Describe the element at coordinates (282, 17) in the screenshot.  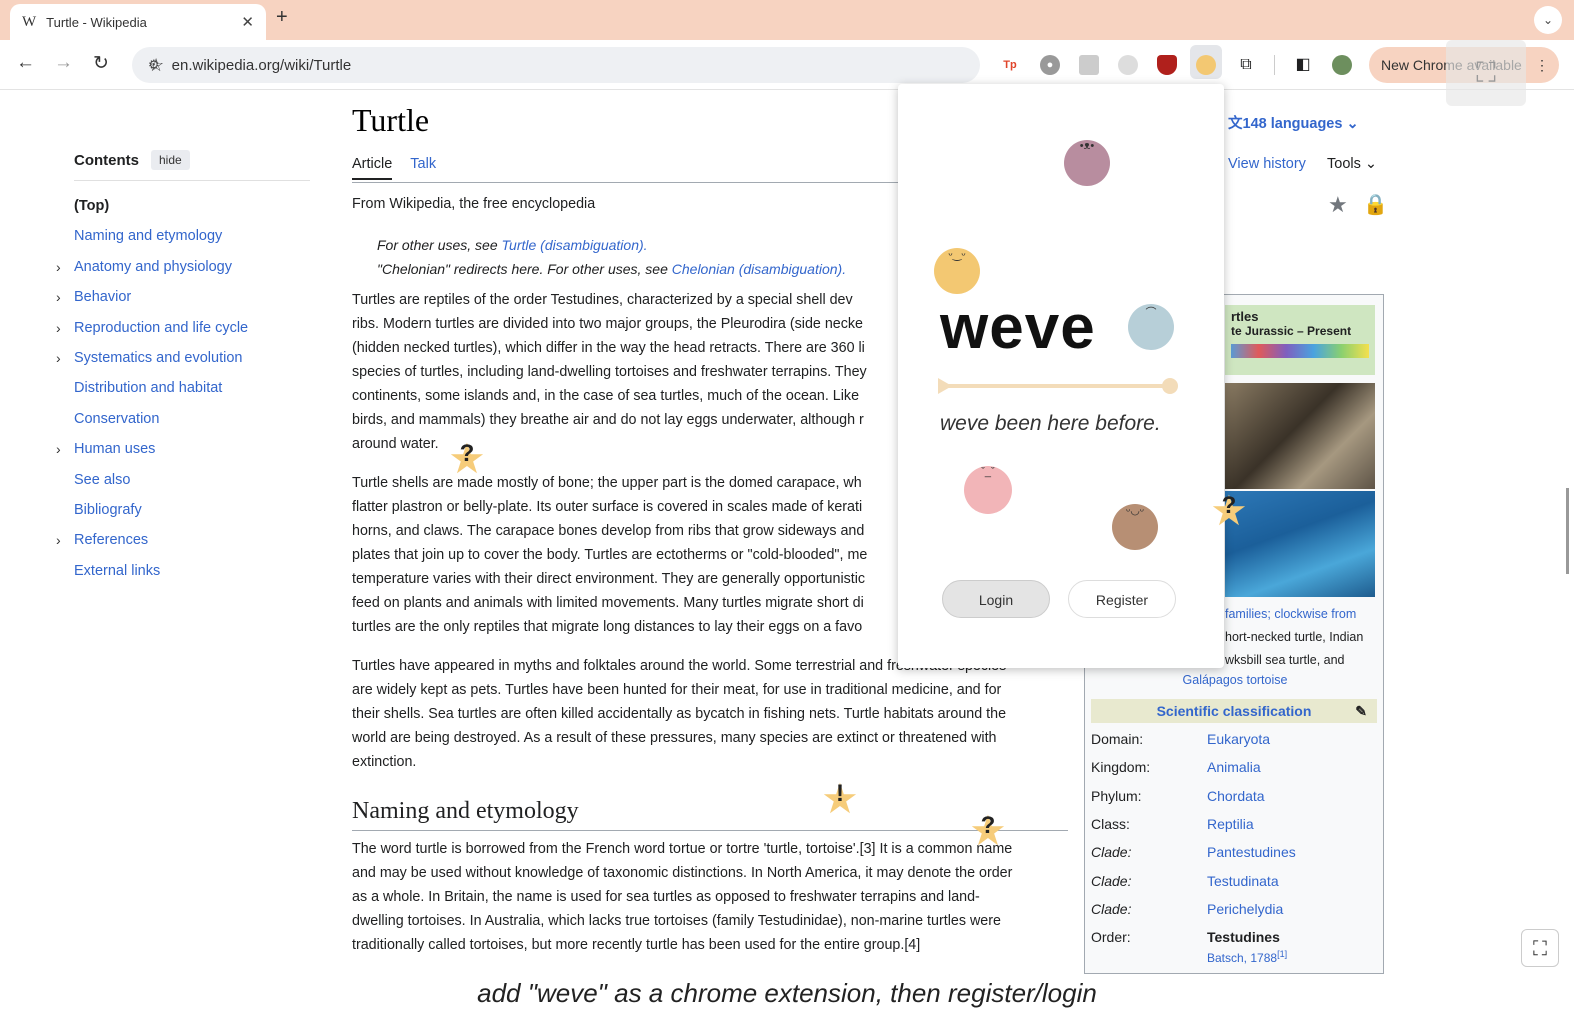
I see `new-tab-button: +` at that location.